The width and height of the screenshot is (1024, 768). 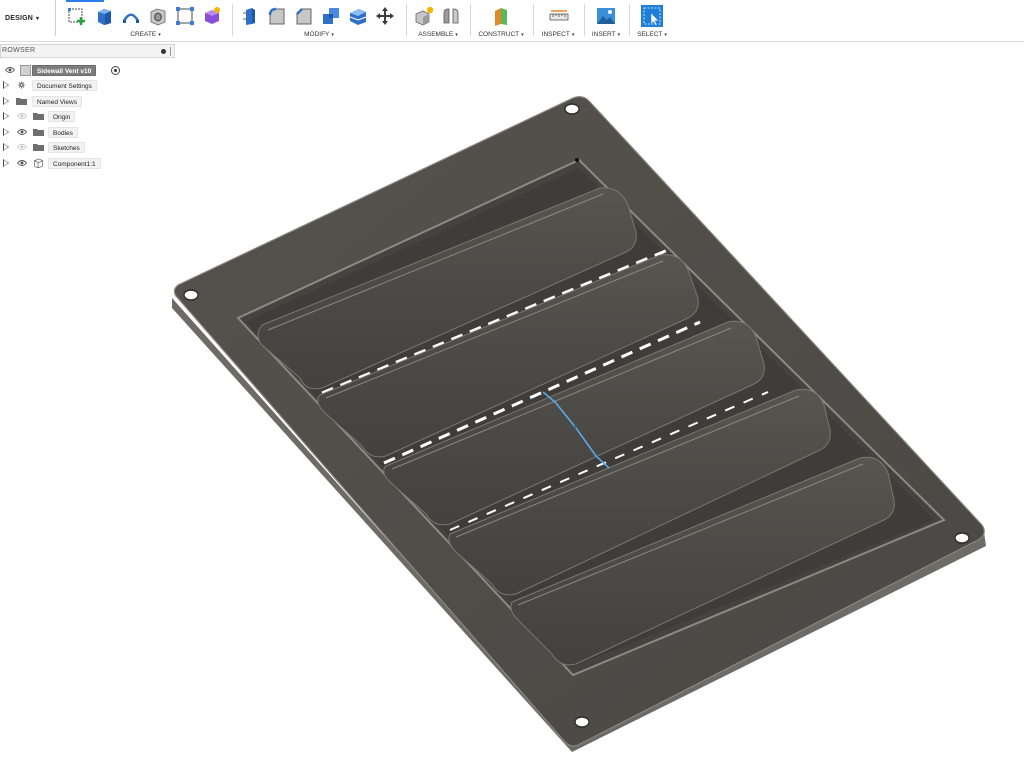 I want to click on create-group: CREATE ▾, so click(x=145, y=21).